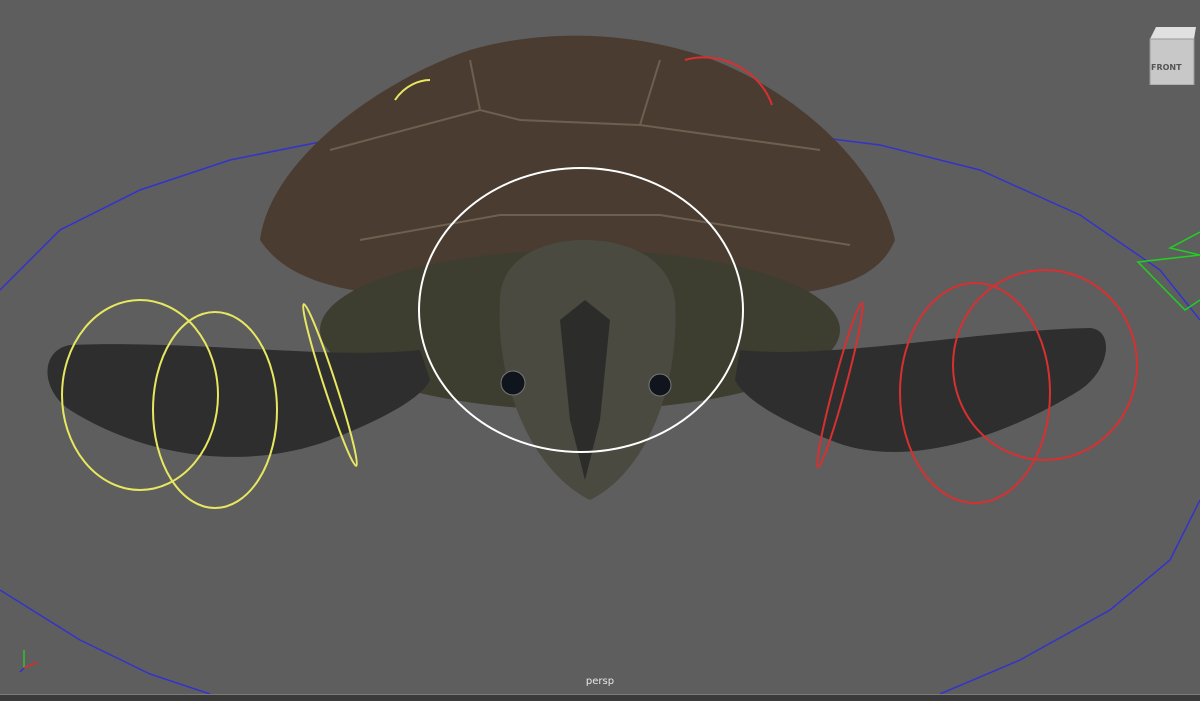  I want to click on root-control-curve-right, so click(1069, 596).